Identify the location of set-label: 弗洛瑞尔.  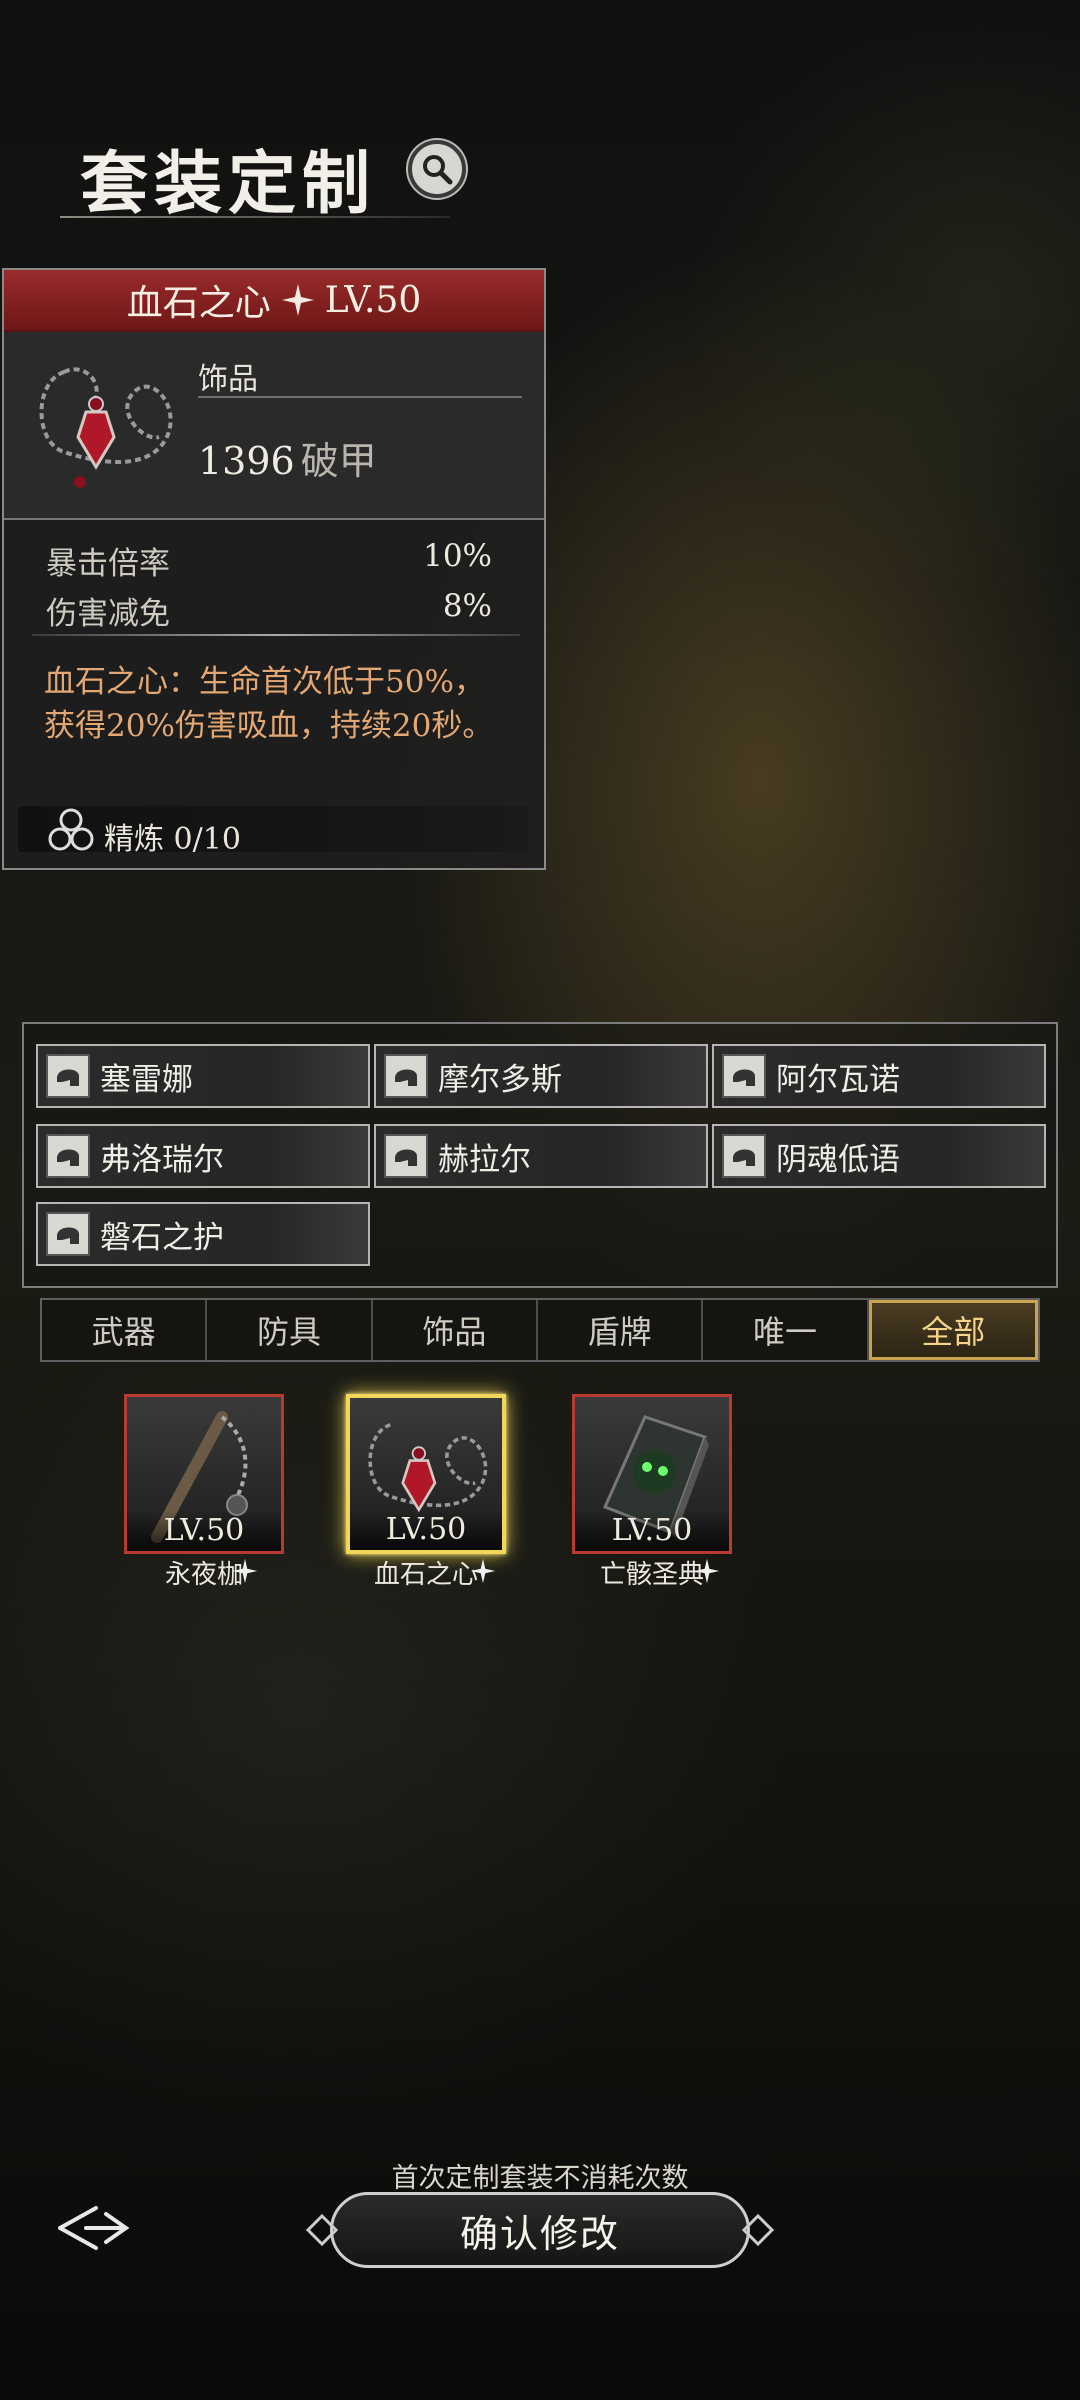
(162, 1159).